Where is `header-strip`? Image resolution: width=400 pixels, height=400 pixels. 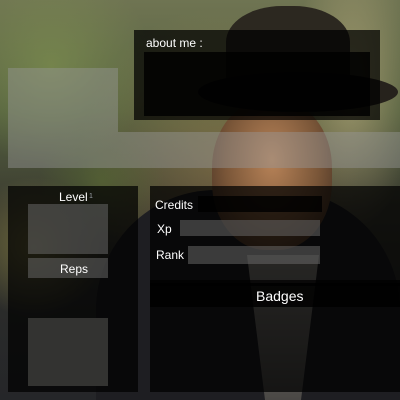
header-strip is located at coordinates (259, 150).